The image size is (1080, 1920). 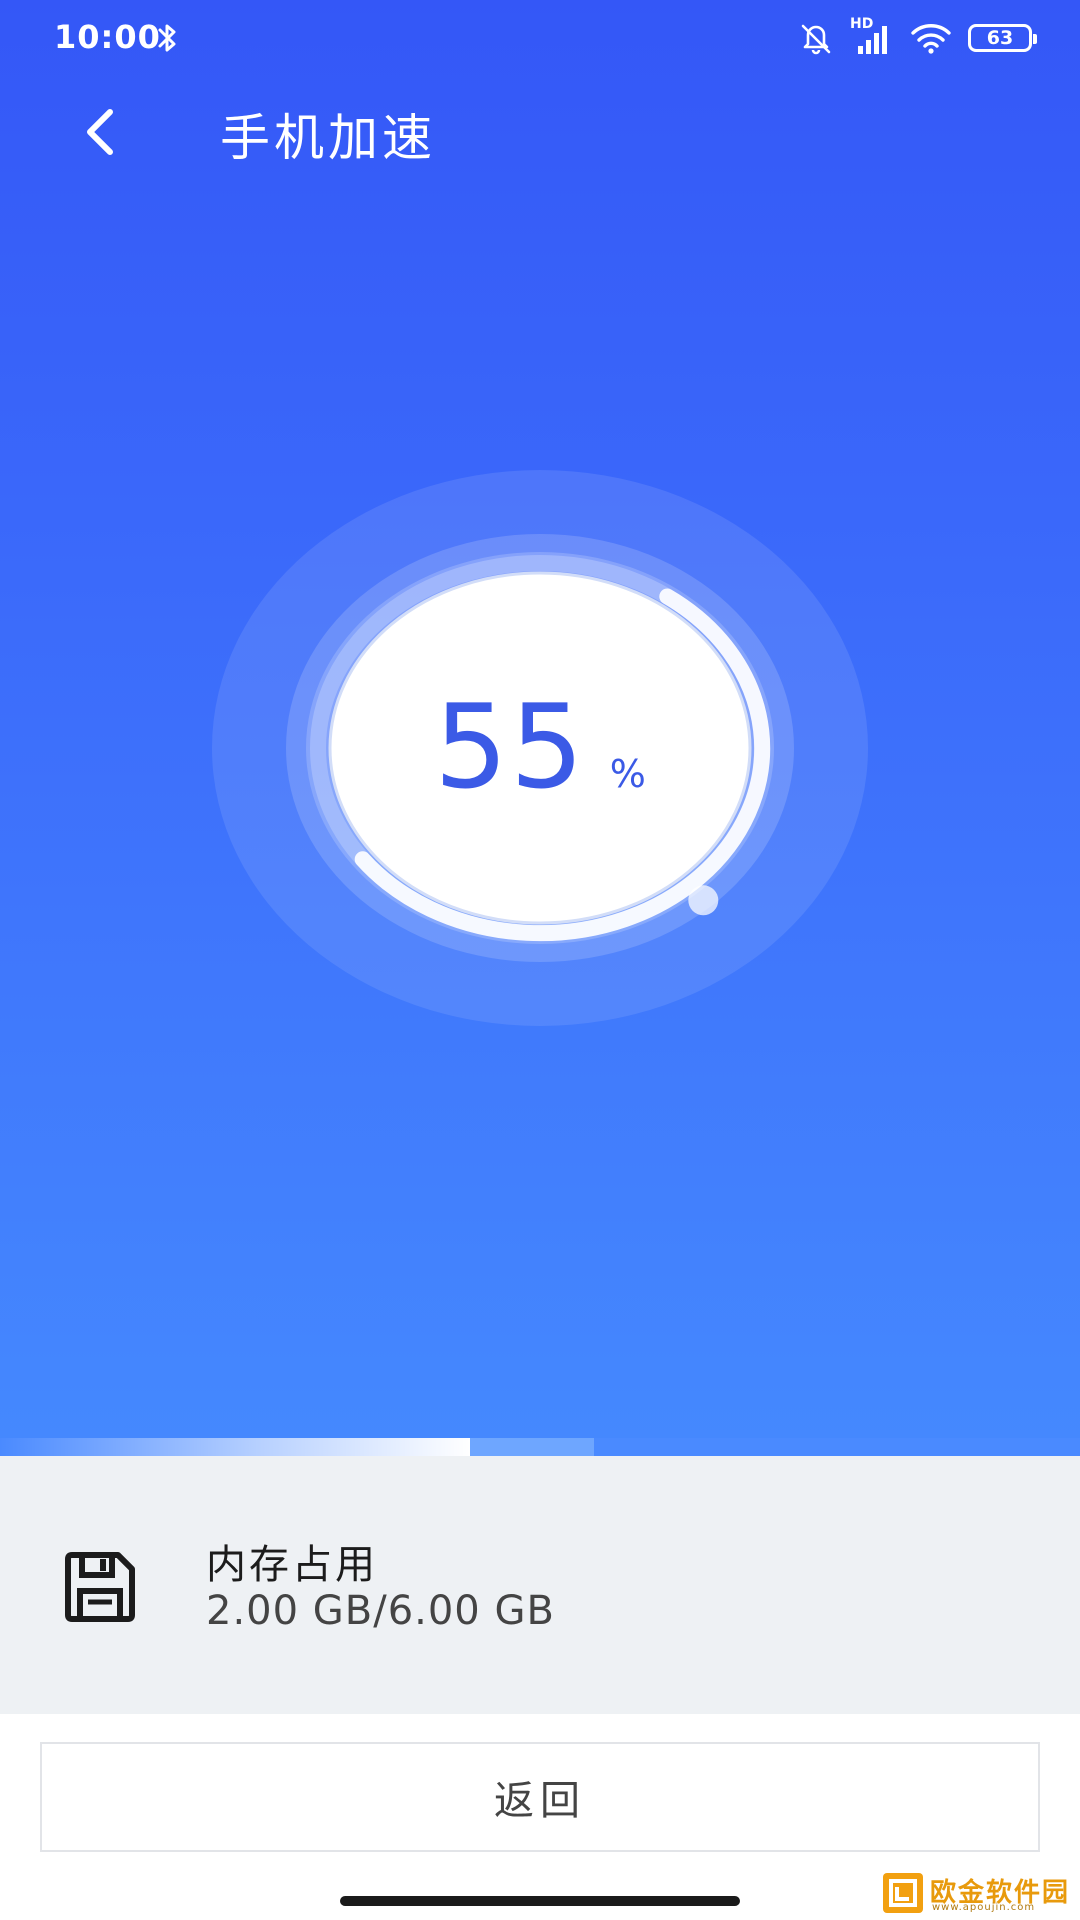 What do you see at coordinates (167, 38) in the screenshot?
I see `bluetooth-icon` at bounding box center [167, 38].